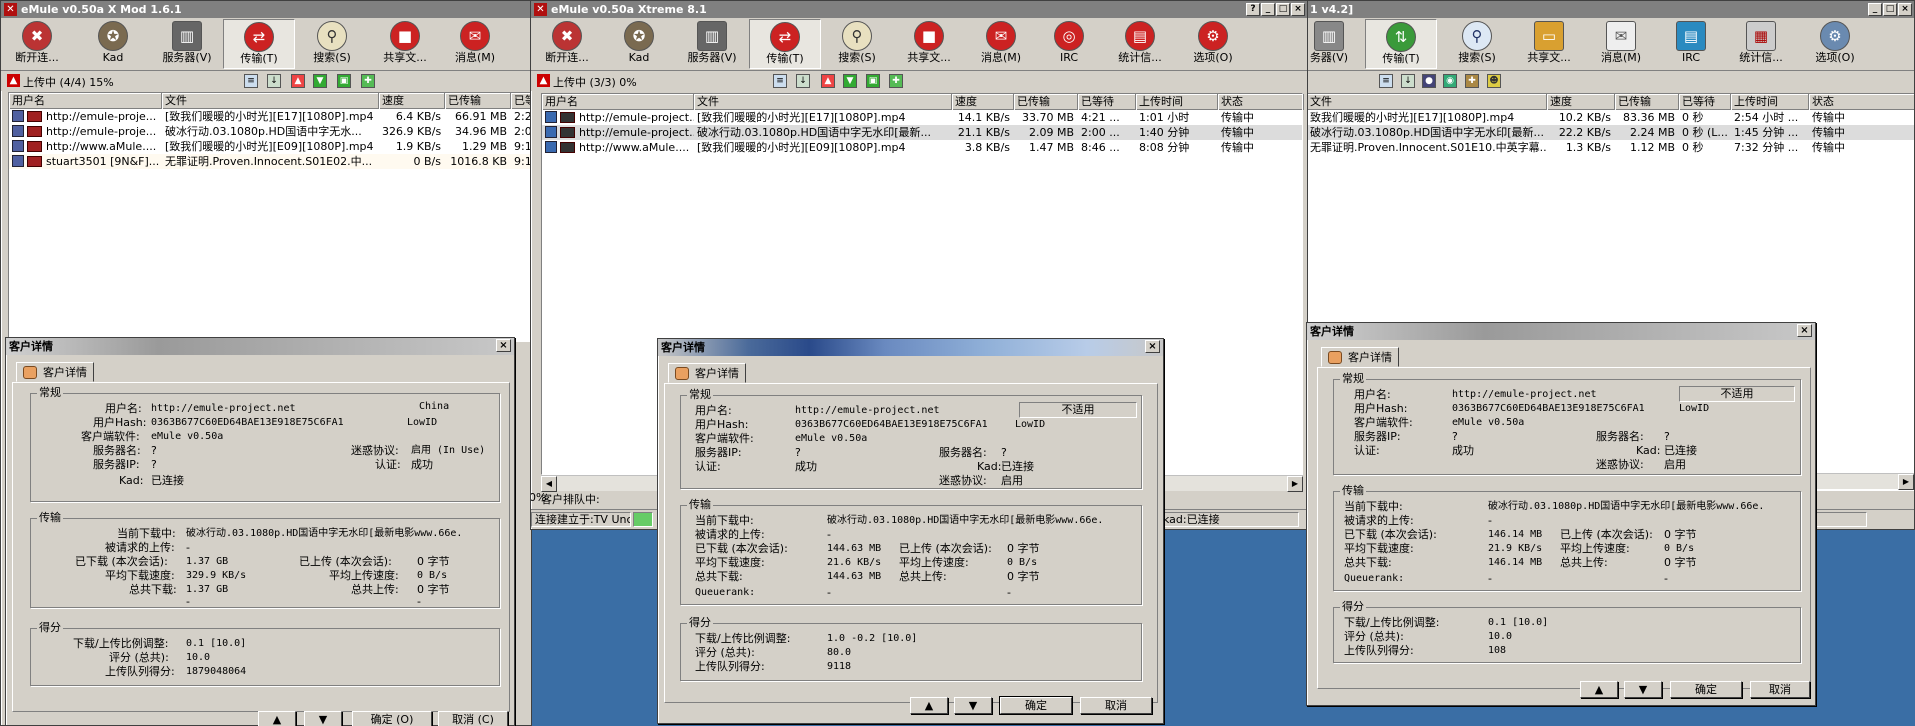  What do you see at coordinates (1253, 9) in the screenshot?
I see `help-button: ?` at bounding box center [1253, 9].